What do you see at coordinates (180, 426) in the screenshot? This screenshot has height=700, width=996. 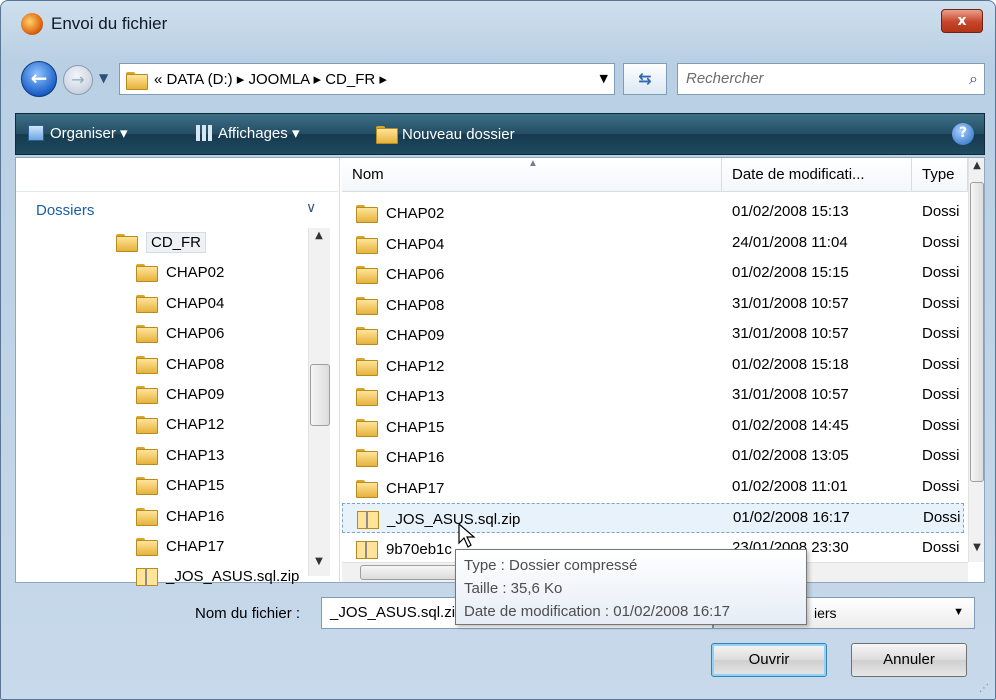 I see `tree-item: CHAP12` at bounding box center [180, 426].